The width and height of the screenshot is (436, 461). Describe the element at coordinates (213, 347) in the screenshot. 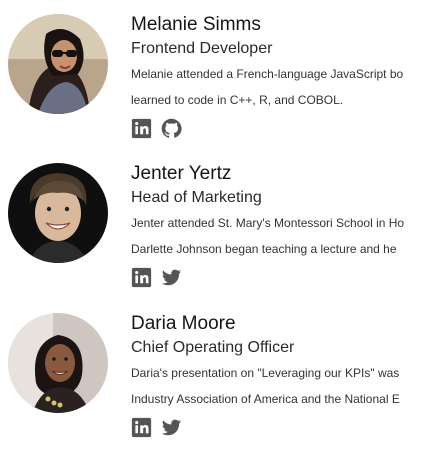

I see `member-title: Chief Operating Officer` at that location.